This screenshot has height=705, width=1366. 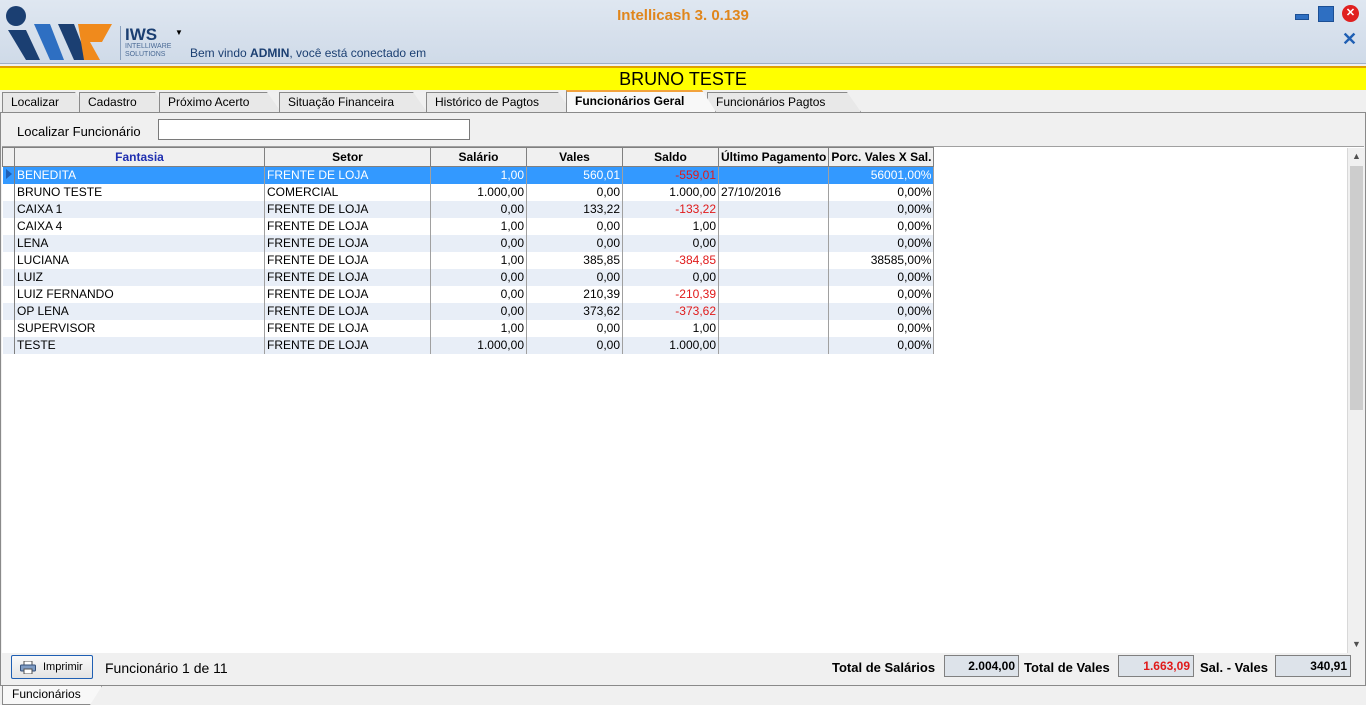 I want to click on tab-funcionarios-geral: Funcionários Geral, so click(x=641, y=101).